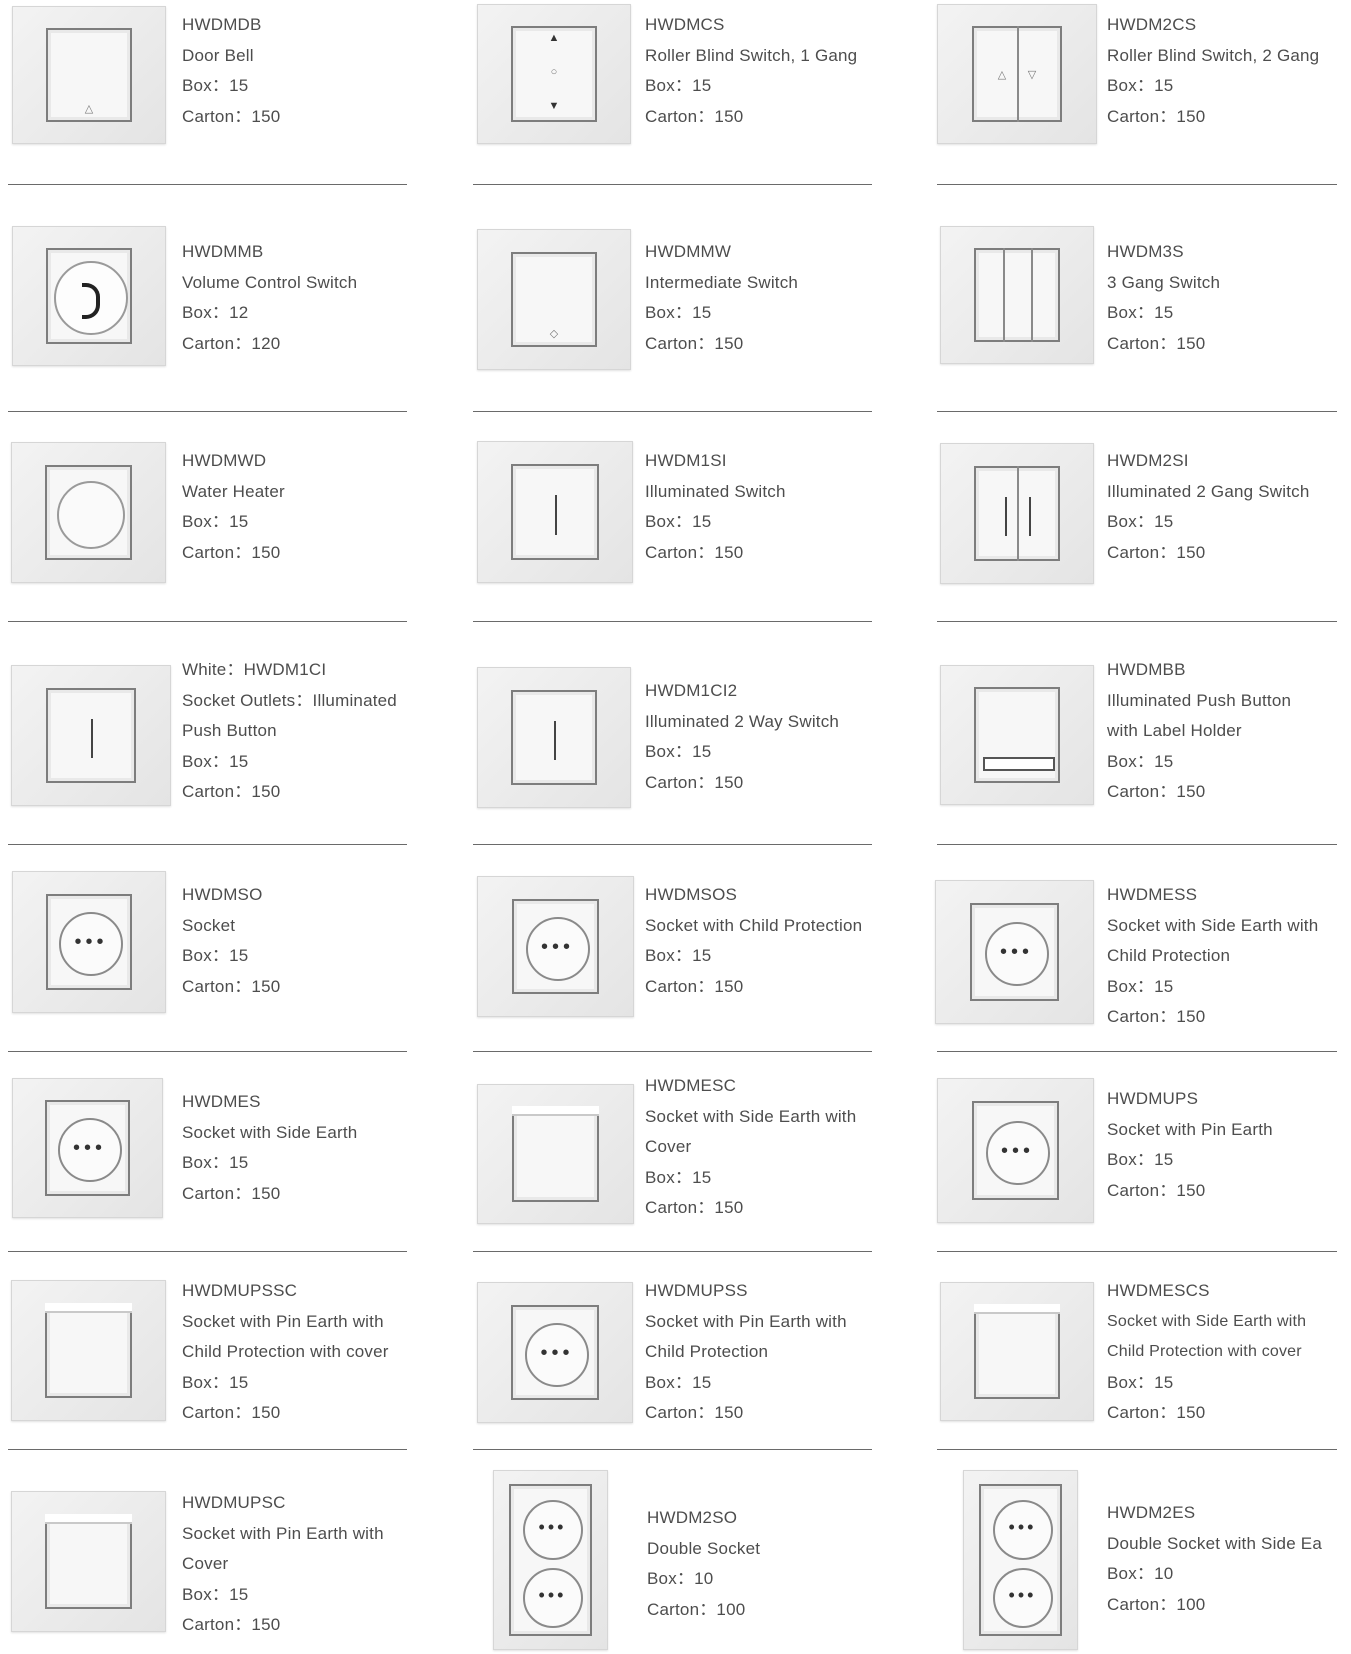  Describe the element at coordinates (1146, 669) in the screenshot. I see `product-code: HWDMBB` at that location.